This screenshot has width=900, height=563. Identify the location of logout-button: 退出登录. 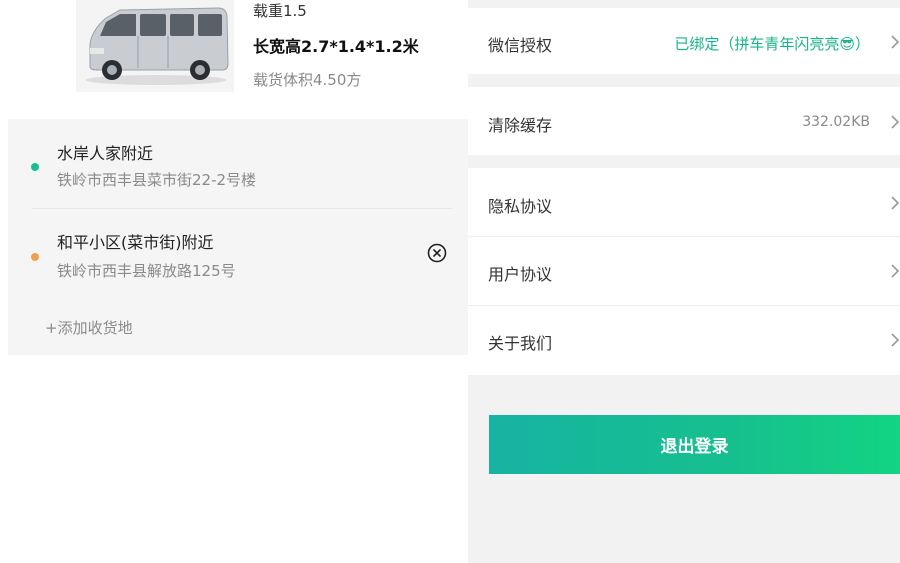
(694, 444).